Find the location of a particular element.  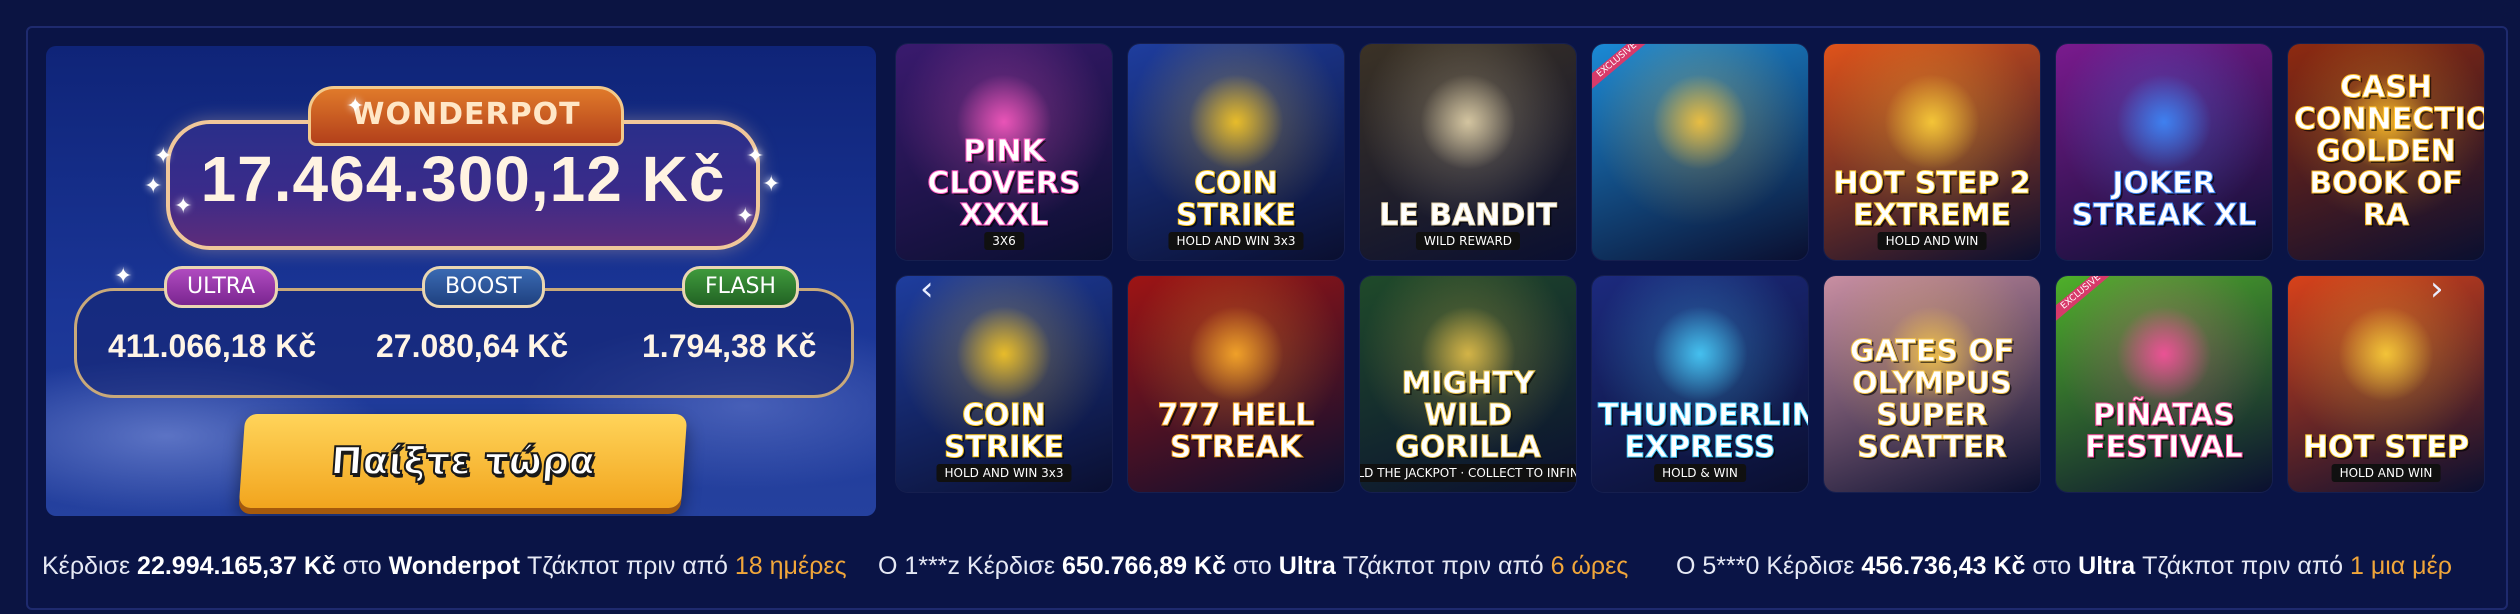

game-tile: HOT STEP 2 EXTREME HOLD AND WIN is located at coordinates (1932, 152).